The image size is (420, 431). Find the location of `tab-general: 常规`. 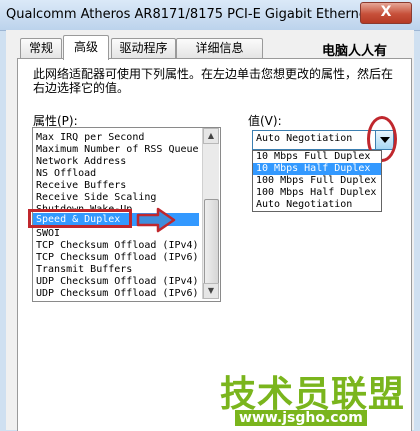

tab-general: 常规 is located at coordinates (41, 48).